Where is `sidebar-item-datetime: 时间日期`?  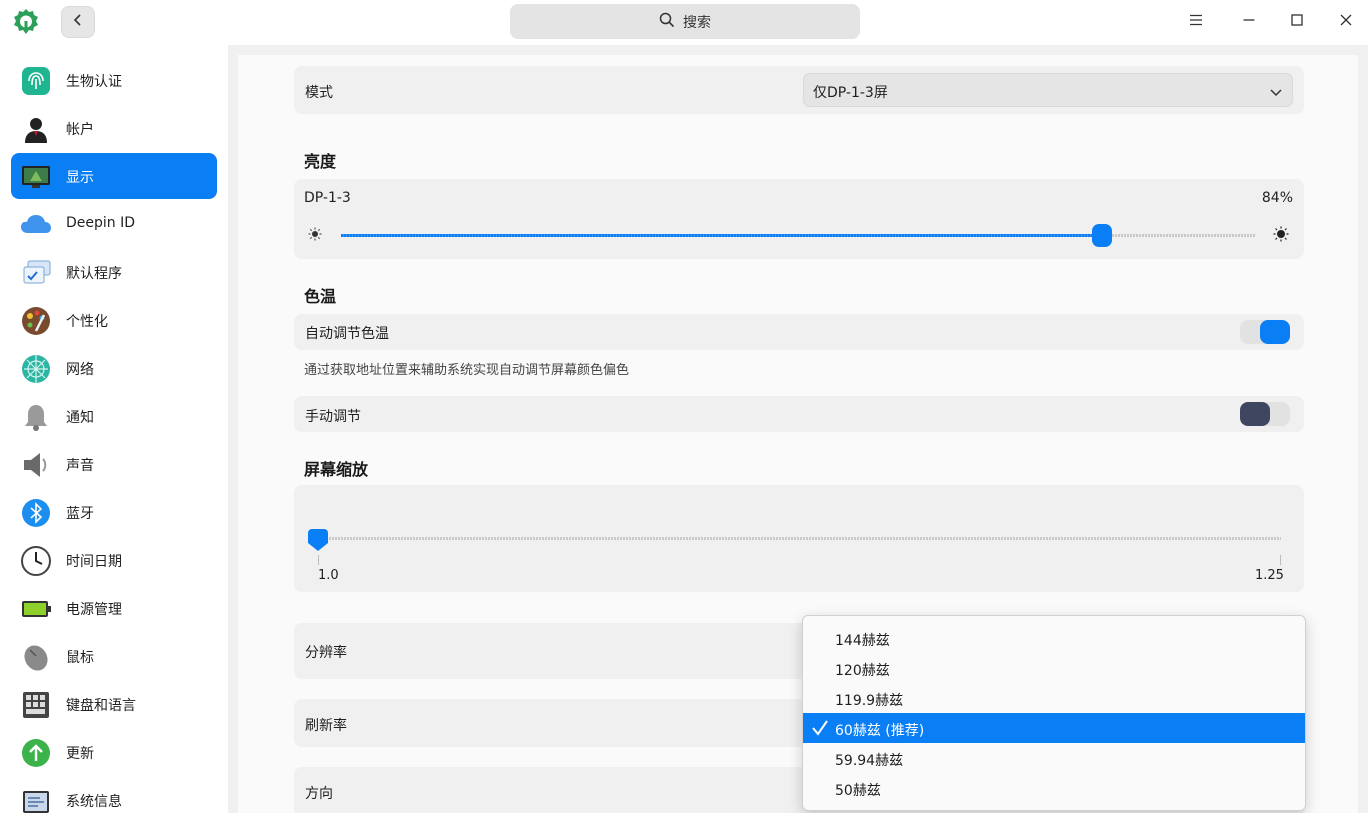 sidebar-item-datetime: 时间日期 is located at coordinates (114, 560).